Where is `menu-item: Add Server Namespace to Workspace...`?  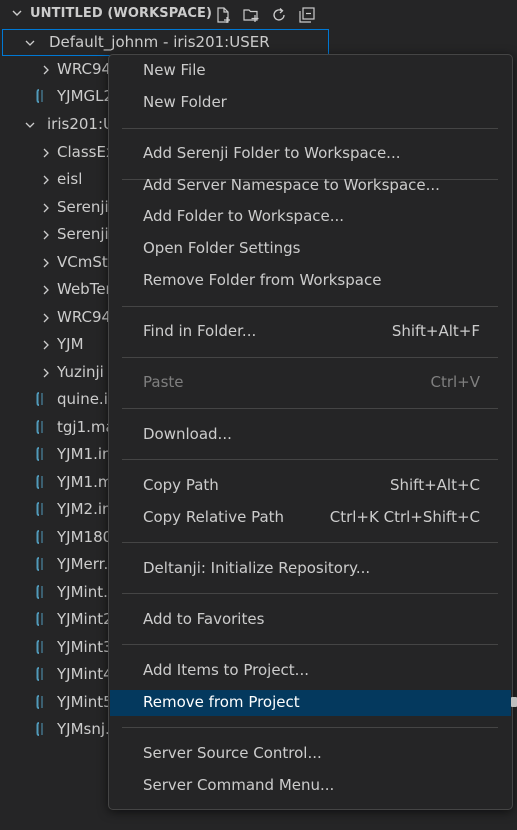 menu-item: Add Server Namespace to Workspace... is located at coordinates (310, 186).